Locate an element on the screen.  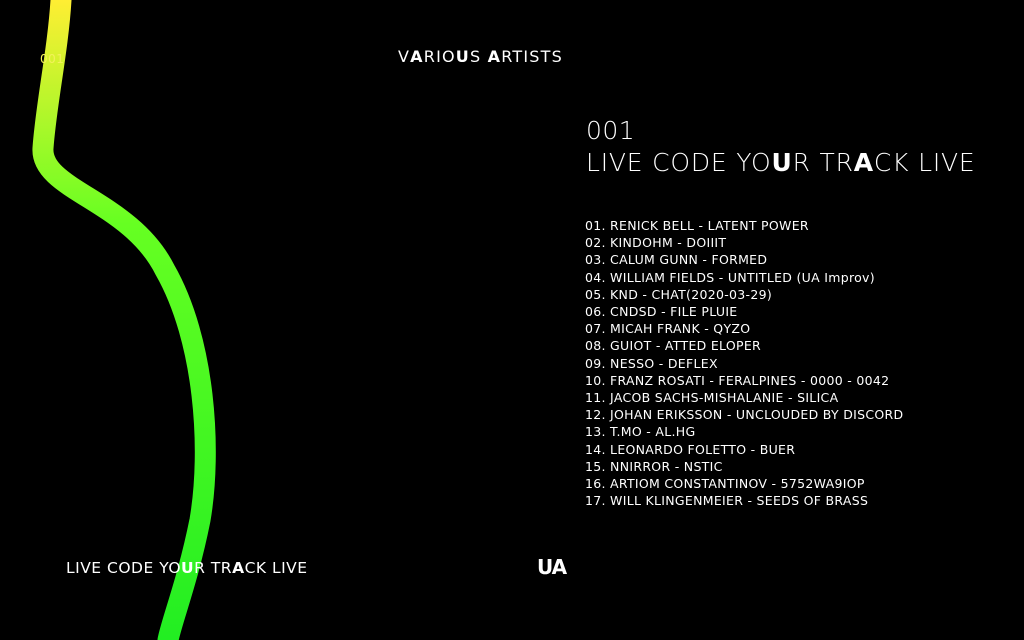
track-item: 17. WILL KLINGENMEIER - SEEDS OF BRASS is located at coordinates (727, 501).